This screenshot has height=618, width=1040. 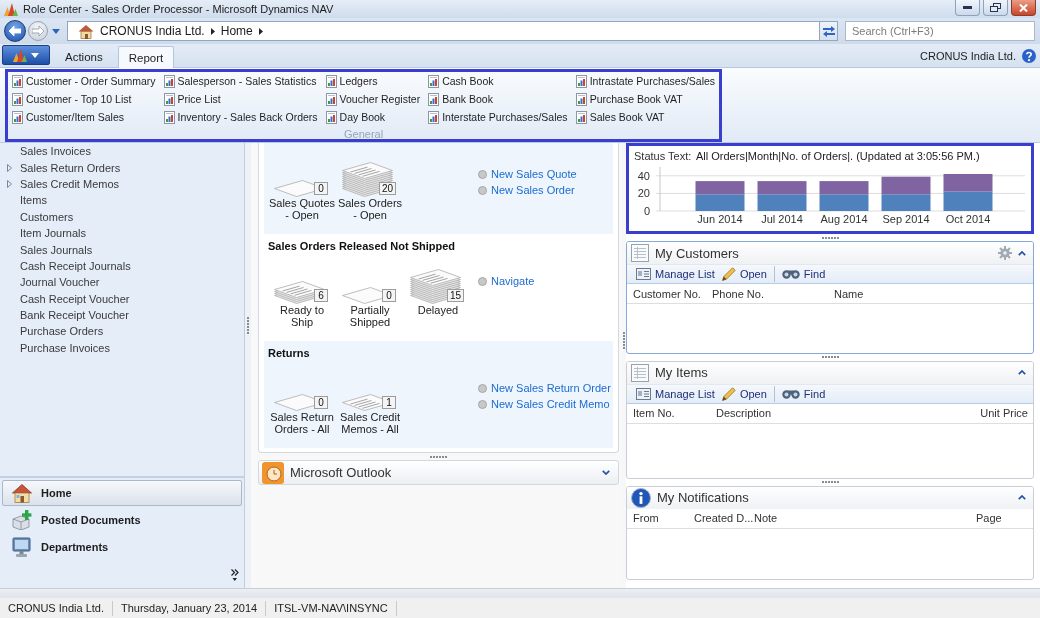 What do you see at coordinates (606, 472) in the screenshot?
I see `chevron-down-icon` at bounding box center [606, 472].